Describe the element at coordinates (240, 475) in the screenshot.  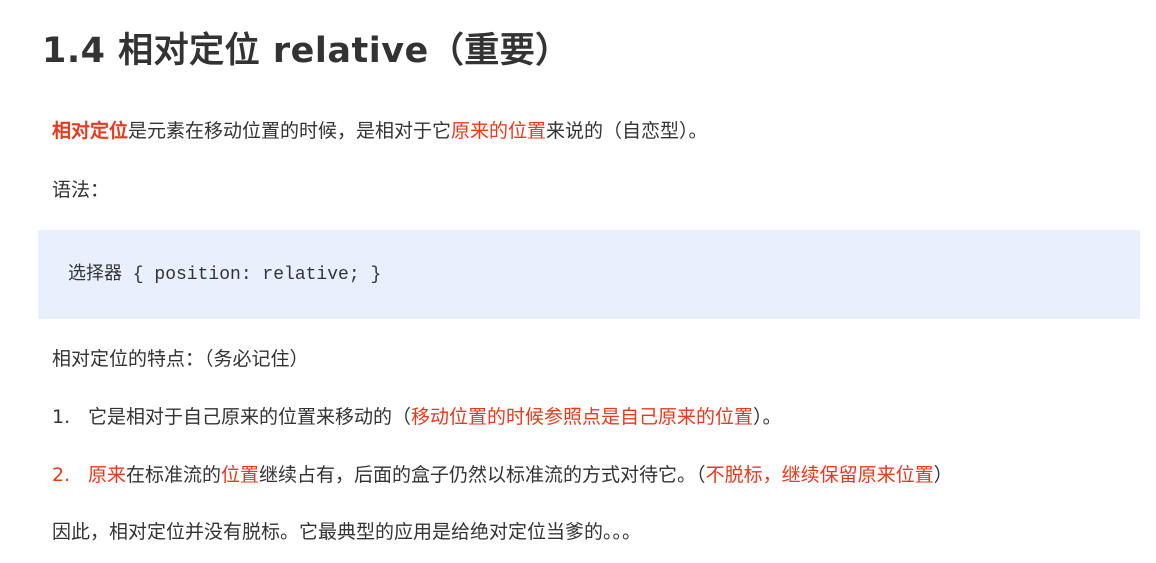
I see `point2-highlight-2: 位置` at that location.